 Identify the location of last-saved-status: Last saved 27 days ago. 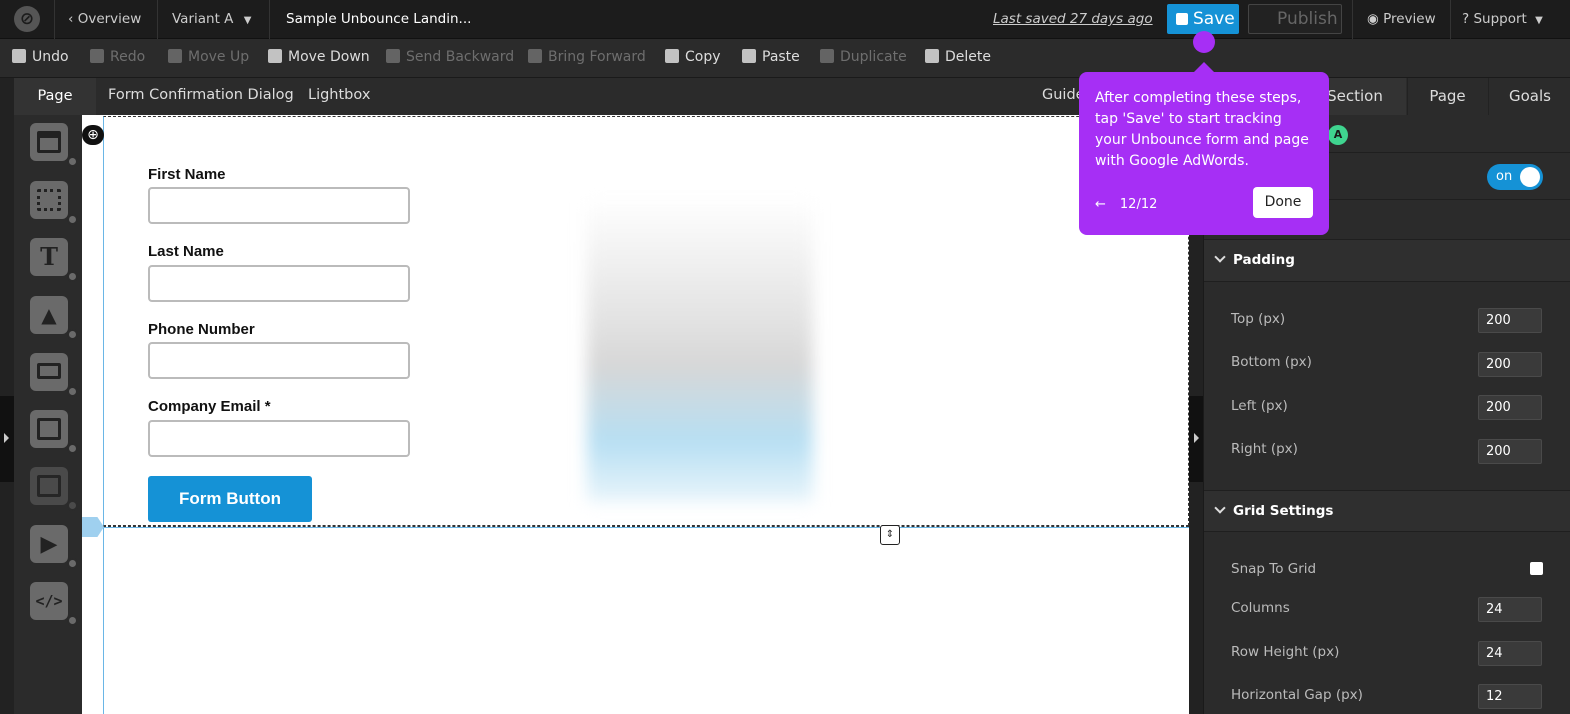
(1073, 19).